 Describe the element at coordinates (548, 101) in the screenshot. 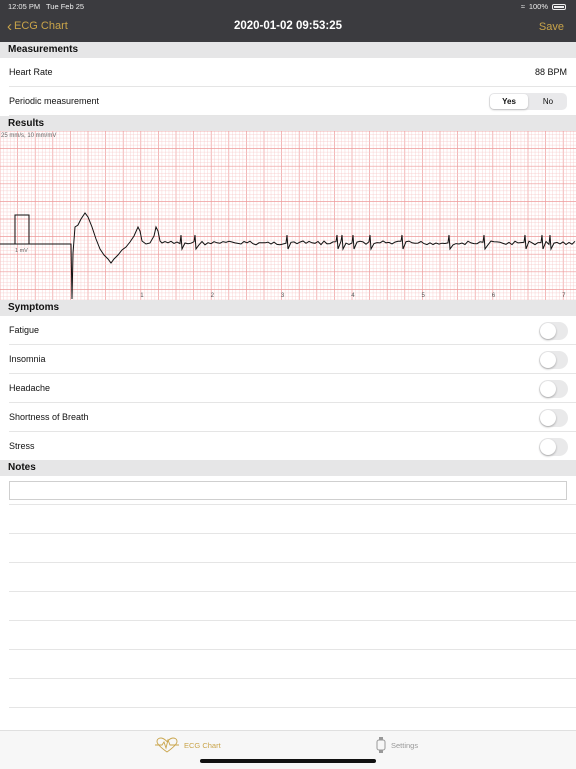

I see `periodic-no-option: No` at that location.